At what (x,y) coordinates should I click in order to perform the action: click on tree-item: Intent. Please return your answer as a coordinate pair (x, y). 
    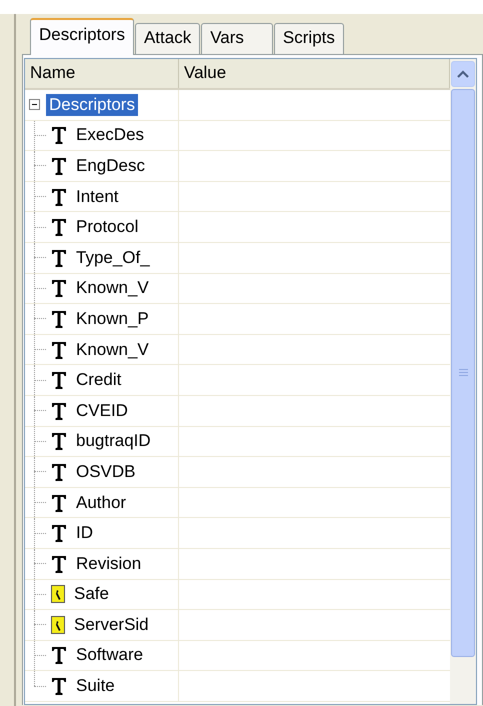
    Looking at the image, I should click on (97, 197).